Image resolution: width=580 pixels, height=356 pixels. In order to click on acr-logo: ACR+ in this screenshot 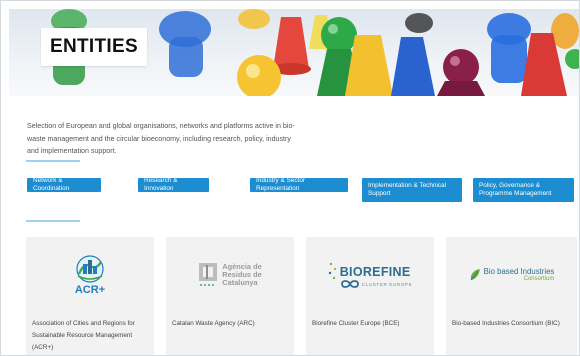, I will do `click(90, 274)`.